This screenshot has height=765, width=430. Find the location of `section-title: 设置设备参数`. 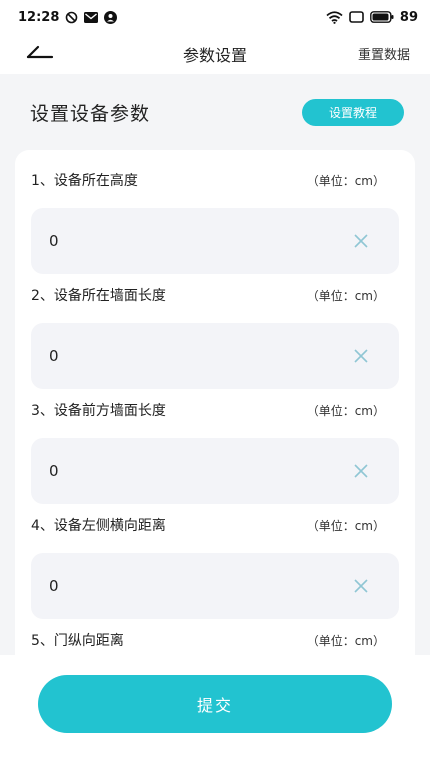

section-title: 设置设备参数 is located at coordinates (90, 113).